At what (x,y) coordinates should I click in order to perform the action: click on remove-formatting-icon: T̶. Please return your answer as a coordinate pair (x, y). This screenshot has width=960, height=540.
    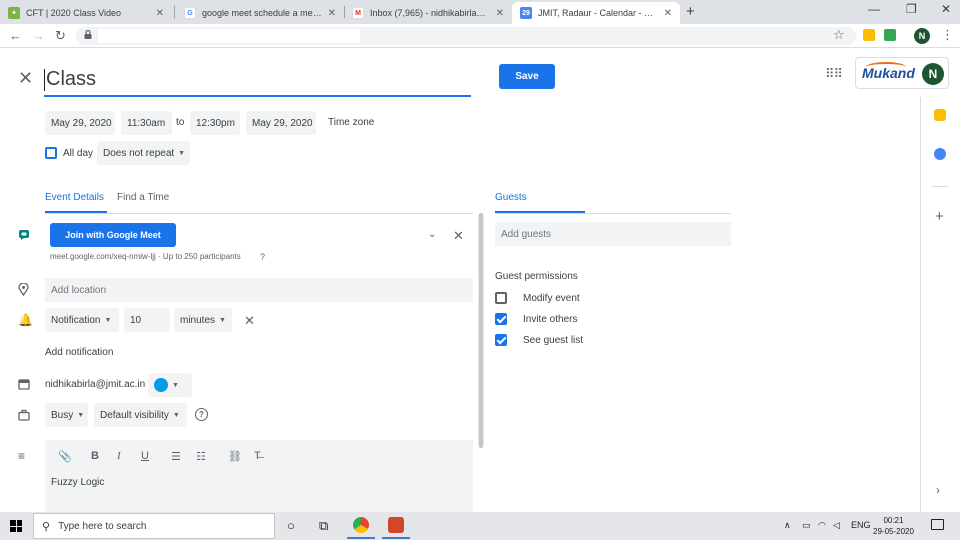
    Looking at the image, I should click on (257, 456).